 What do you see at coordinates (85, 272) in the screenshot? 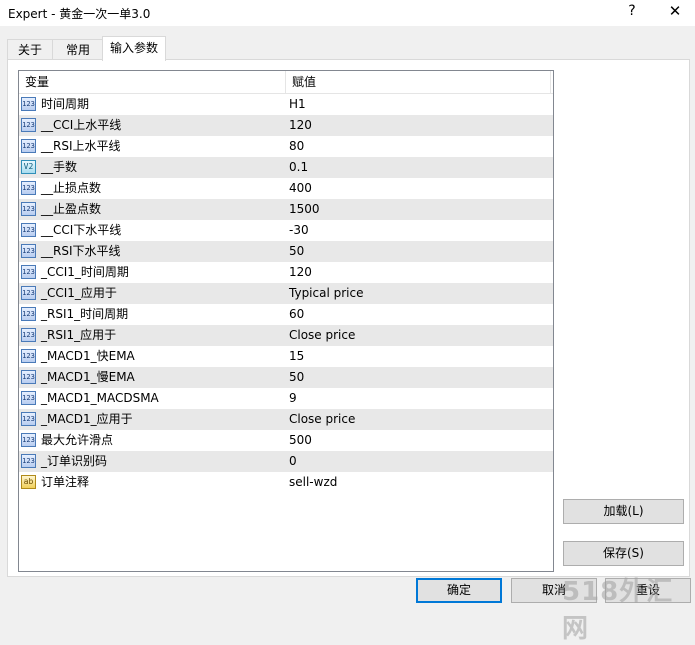
I see `parameter-name: _CCI1_时间周期` at bounding box center [85, 272].